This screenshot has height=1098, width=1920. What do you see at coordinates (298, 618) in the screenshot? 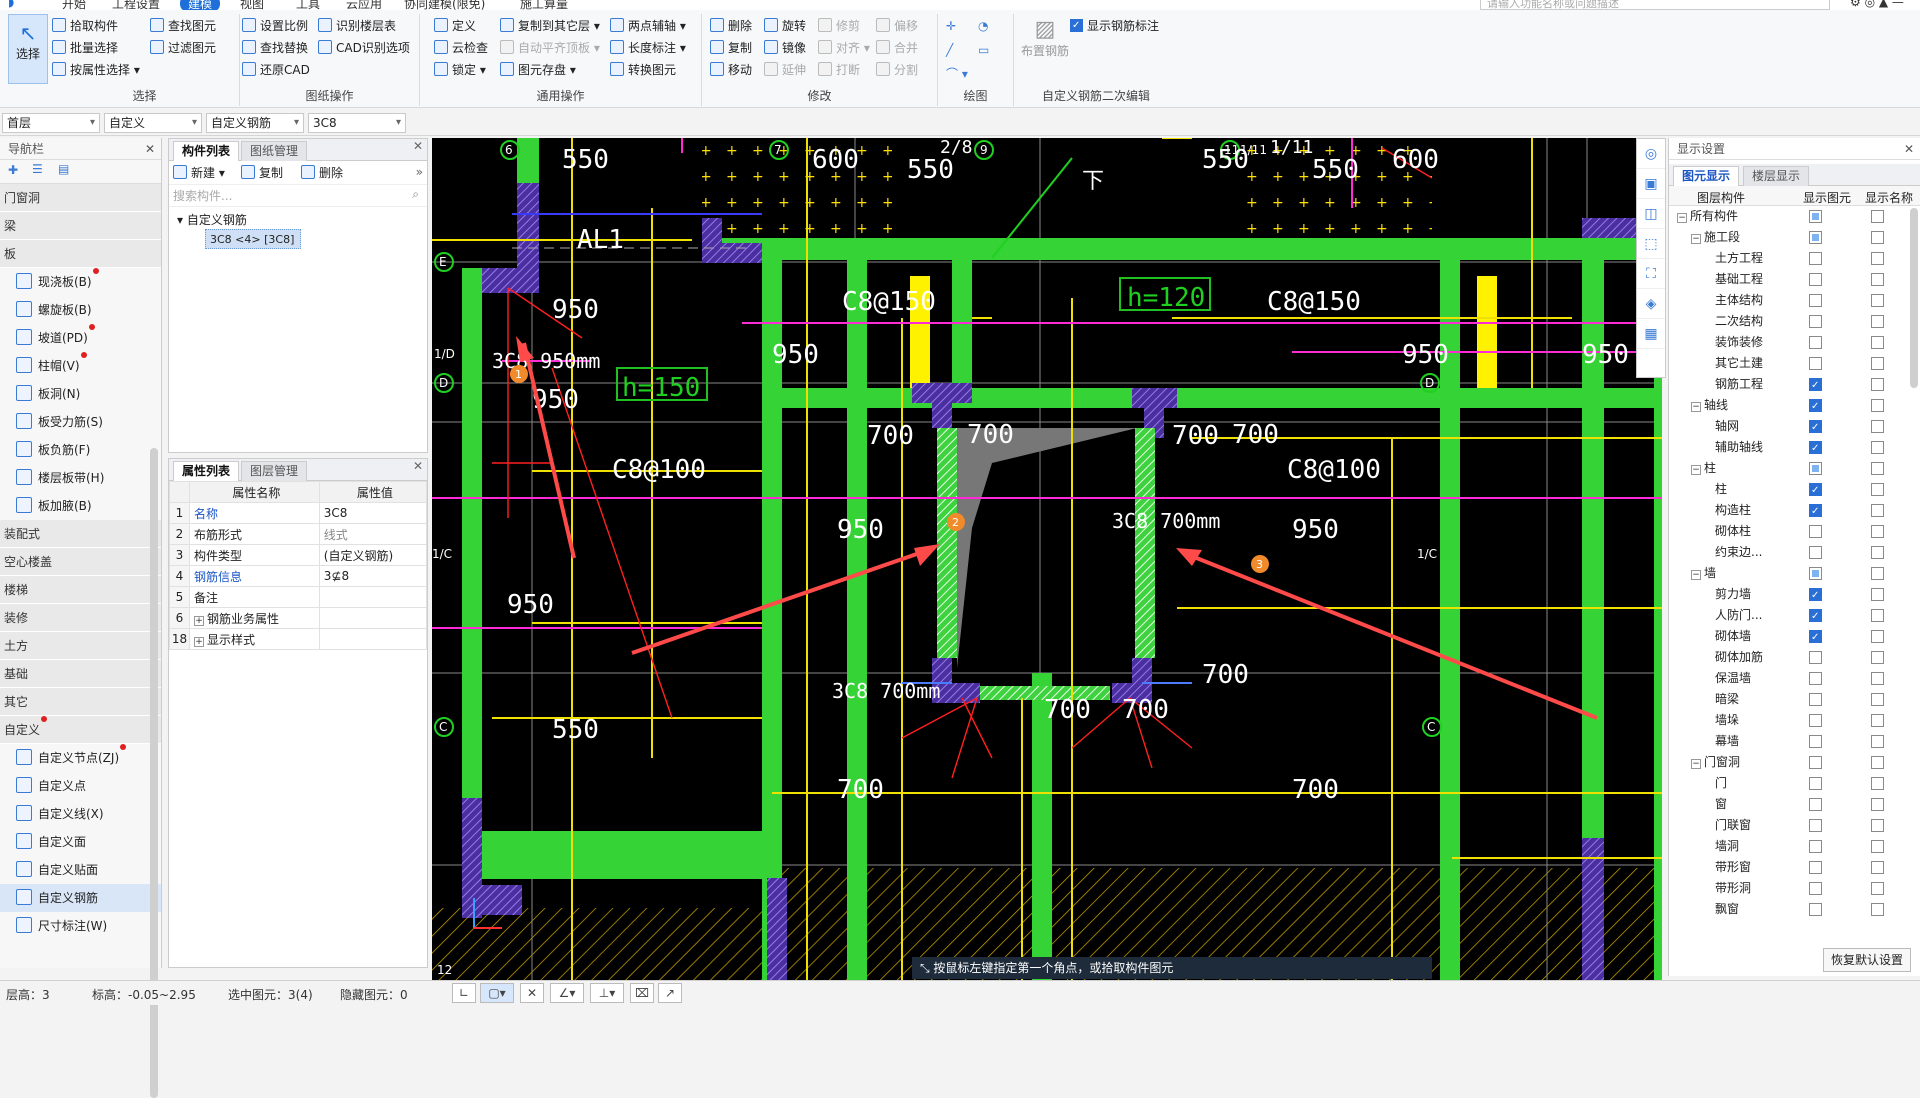
I see `property-row: 6 + 钢筋业务属性` at bounding box center [298, 618].